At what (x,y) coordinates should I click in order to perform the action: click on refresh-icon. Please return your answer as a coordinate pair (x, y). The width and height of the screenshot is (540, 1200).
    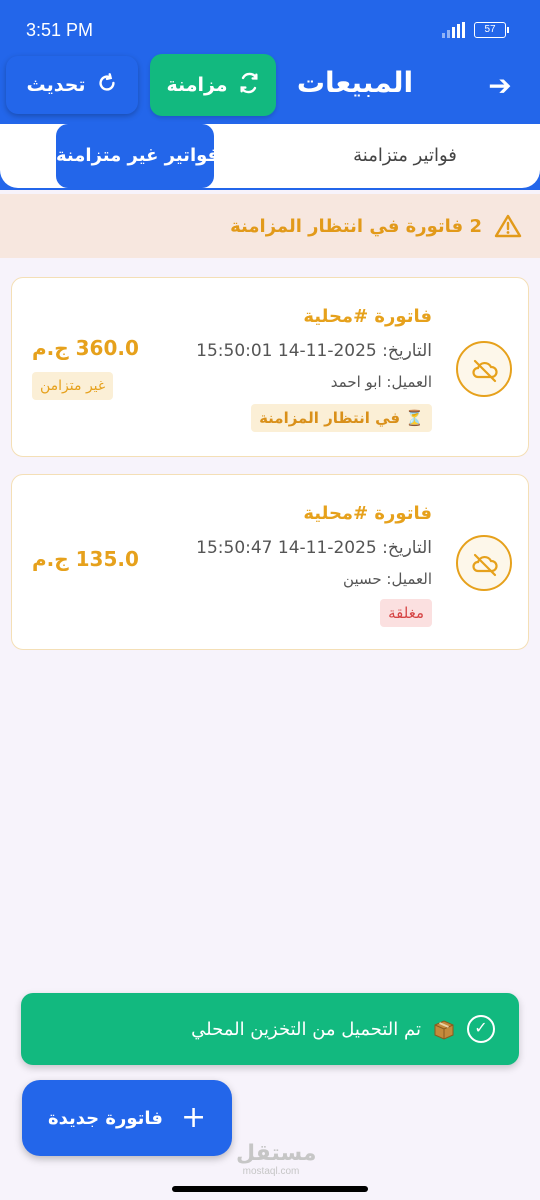
    Looking at the image, I should click on (107, 85).